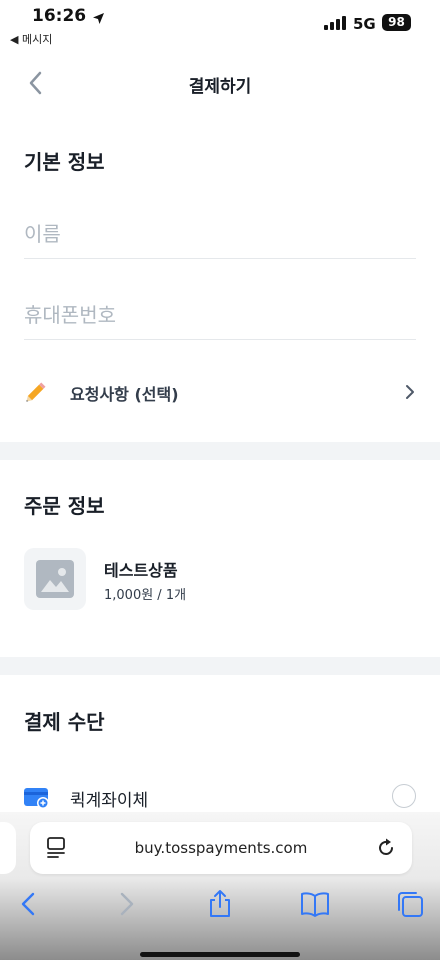 The image size is (440, 960). What do you see at coordinates (335, 24) in the screenshot?
I see `cellular-signal-icon` at bounding box center [335, 24].